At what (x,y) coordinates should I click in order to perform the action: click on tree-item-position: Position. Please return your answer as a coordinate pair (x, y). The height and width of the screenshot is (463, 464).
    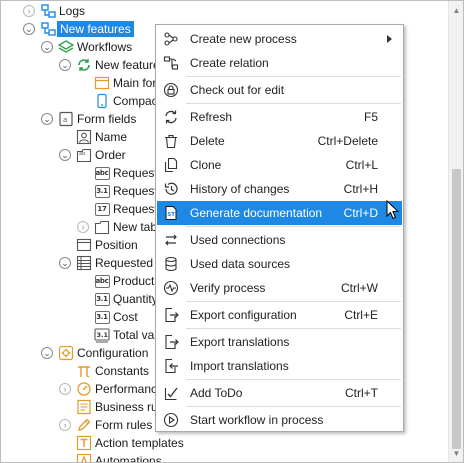
    Looking at the image, I should click on (107, 245).